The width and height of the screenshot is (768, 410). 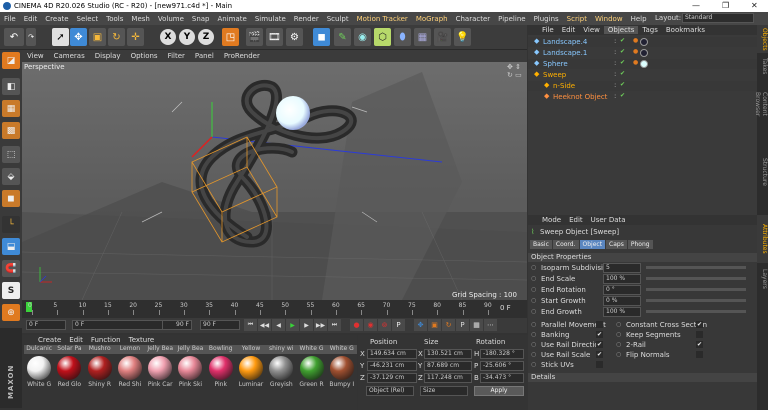 I want to click on autokey-icon: ◉, so click(x=370, y=325).